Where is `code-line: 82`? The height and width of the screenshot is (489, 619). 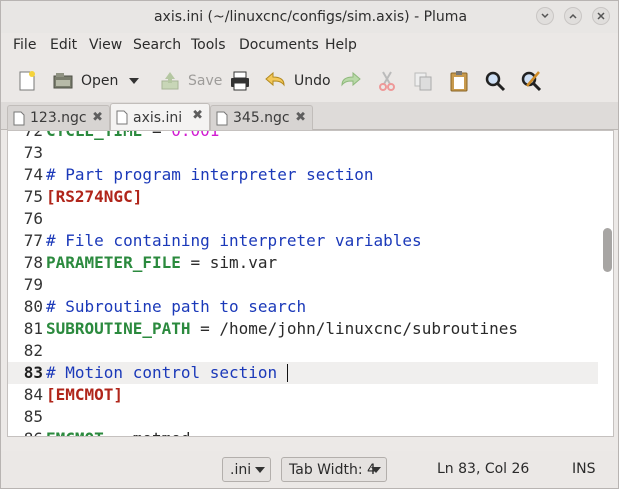
code-line: 82 is located at coordinates (303, 351).